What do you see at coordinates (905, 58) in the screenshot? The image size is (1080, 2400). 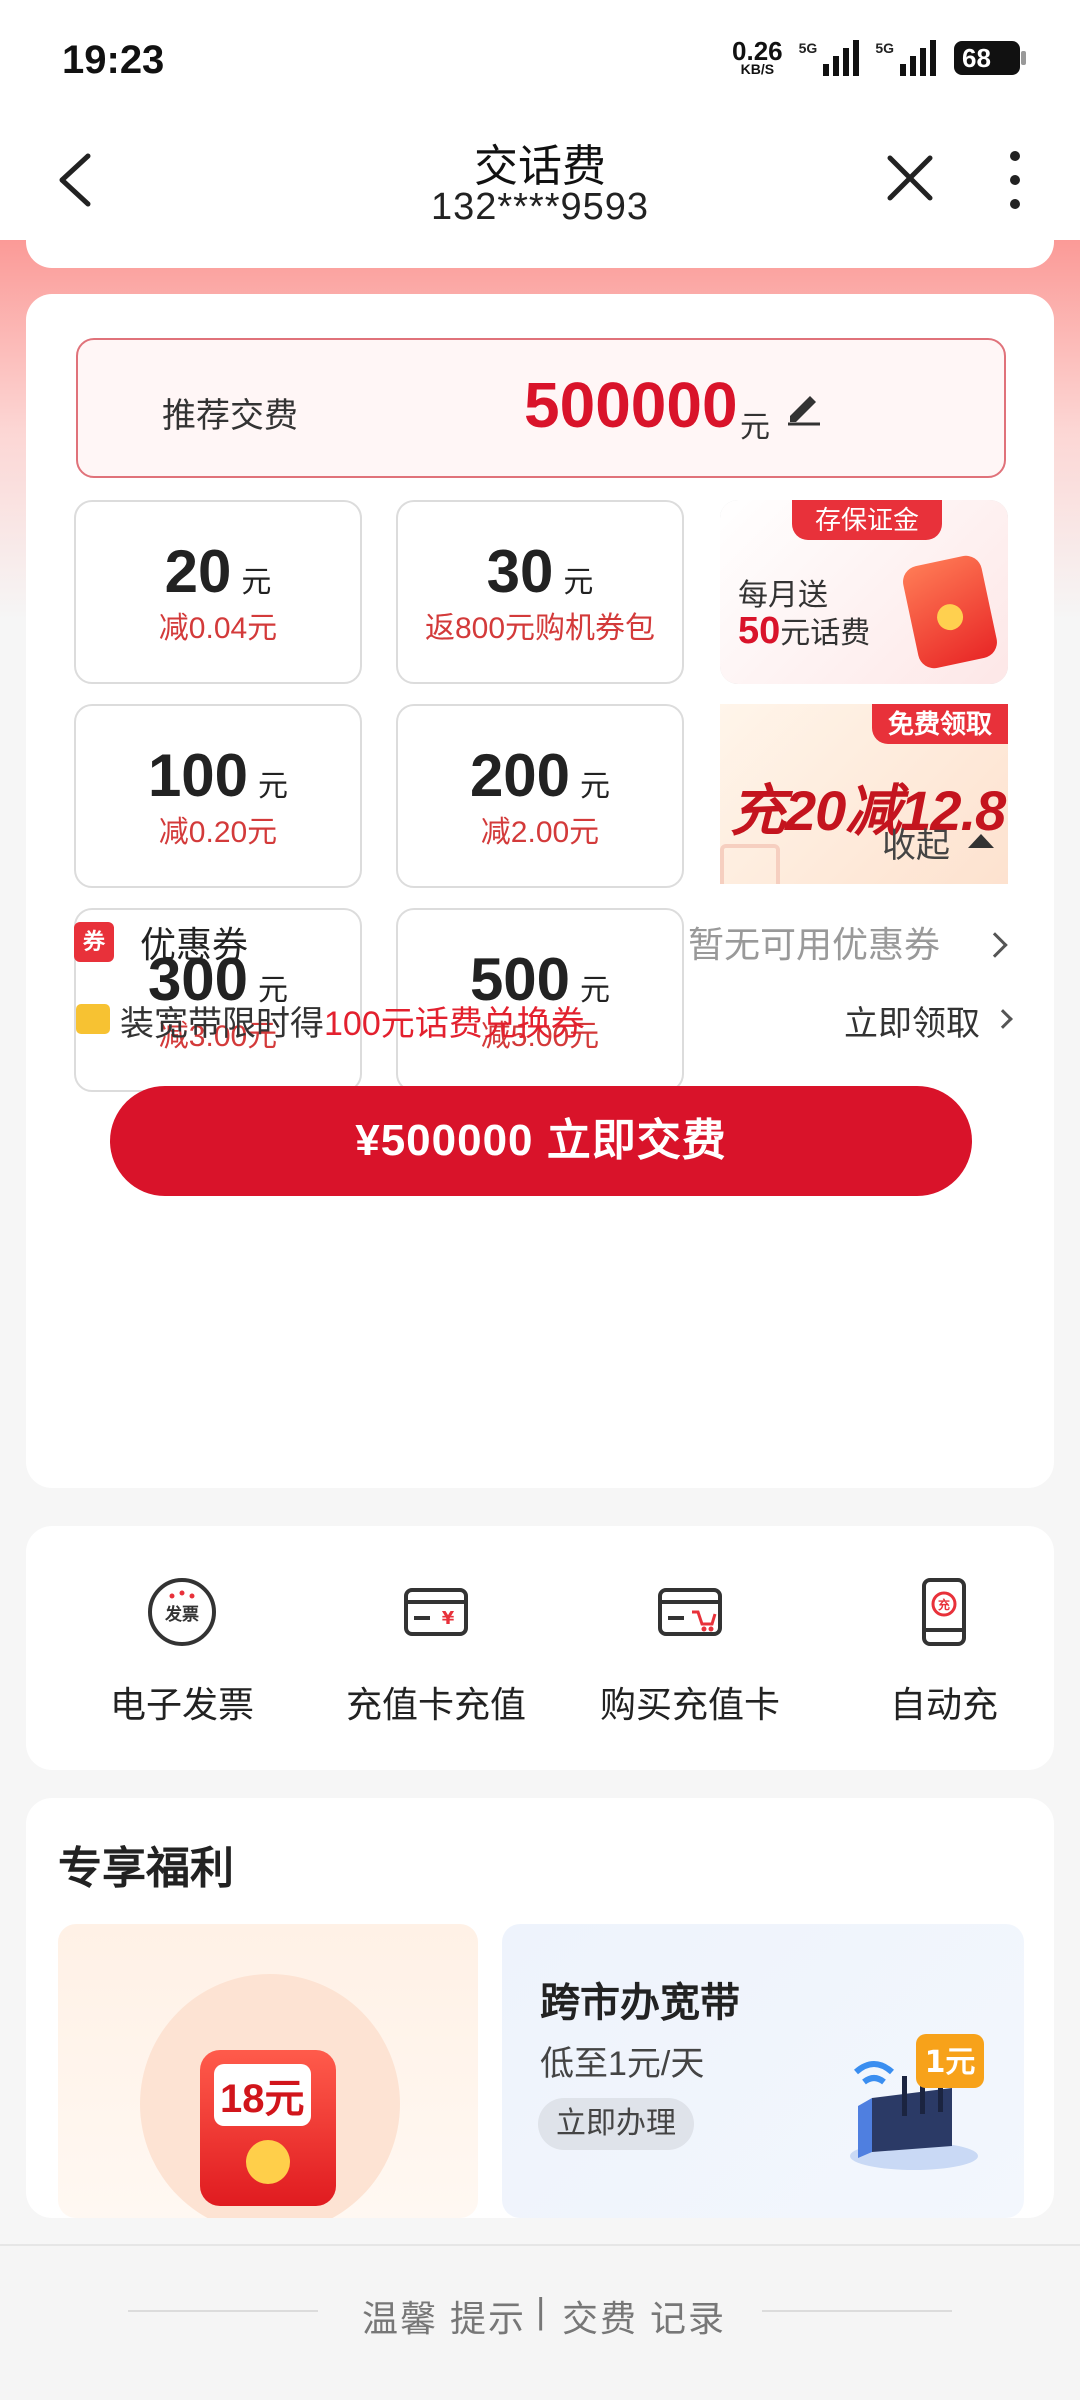 I see `signal-icon-2: 5G` at bounding box center [905, 58].